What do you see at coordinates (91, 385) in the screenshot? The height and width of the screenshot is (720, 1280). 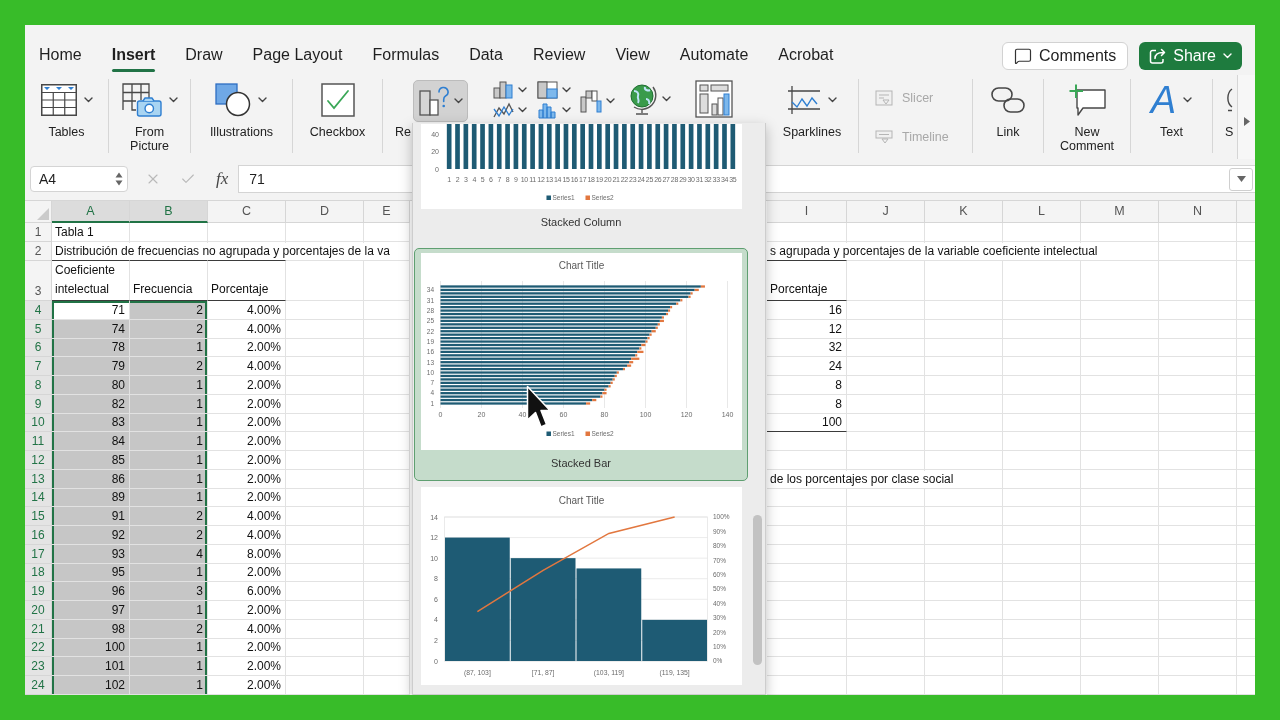 I see `table-cell: 80` at bounding box center [91, 385].